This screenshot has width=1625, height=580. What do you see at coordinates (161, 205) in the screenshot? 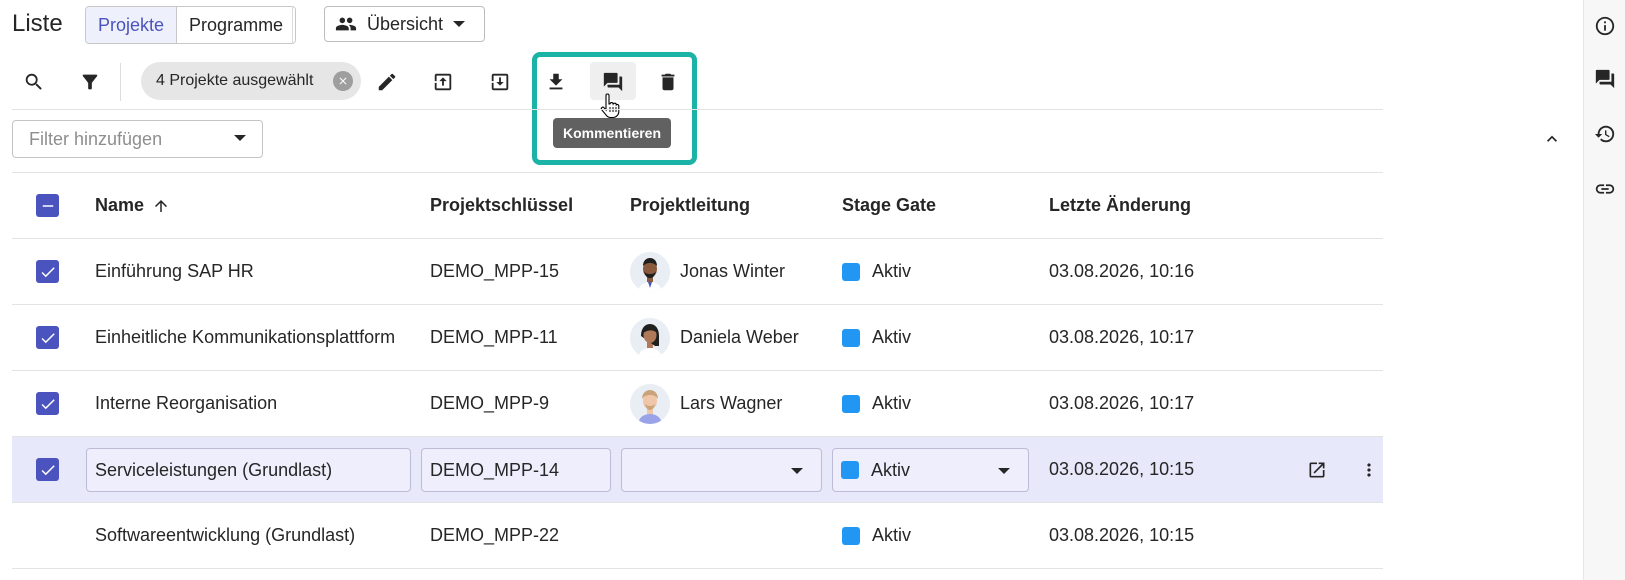
I see `arrow-up-icon` at bounding box center [161, 205].